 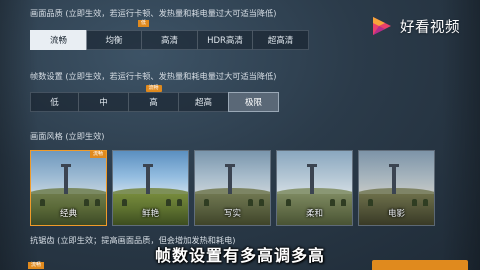 I want to click on framerate-option-extreme: 极限, so click(x=253, y=102).